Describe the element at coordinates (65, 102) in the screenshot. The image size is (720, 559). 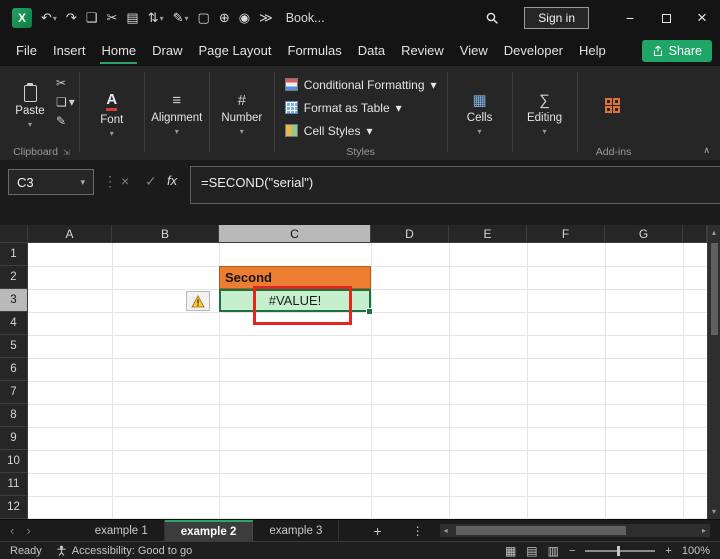
I see `copy-button: ❏ ▾` at that location.